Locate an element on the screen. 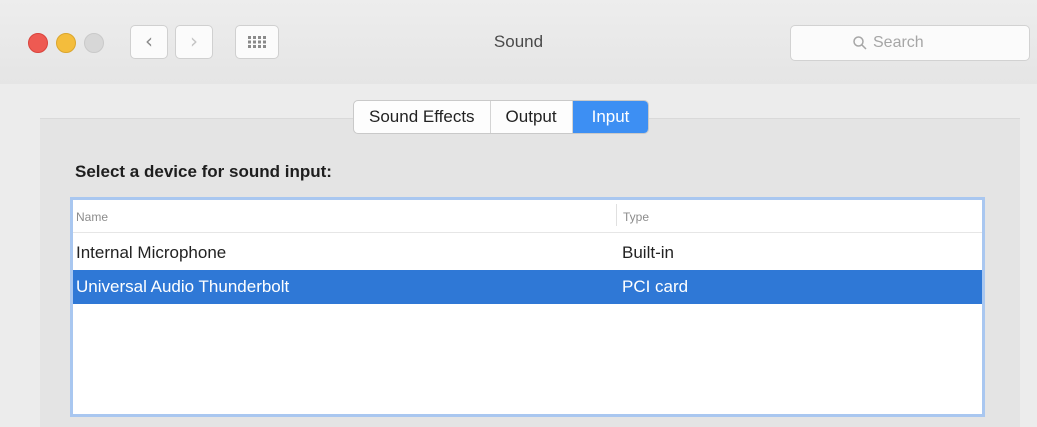 Image resolution: width=1037 pixels, height=427 pixels. table-row-selected: Universal Audio Thunderbolt PCI card is located at coordinates (527, 287).